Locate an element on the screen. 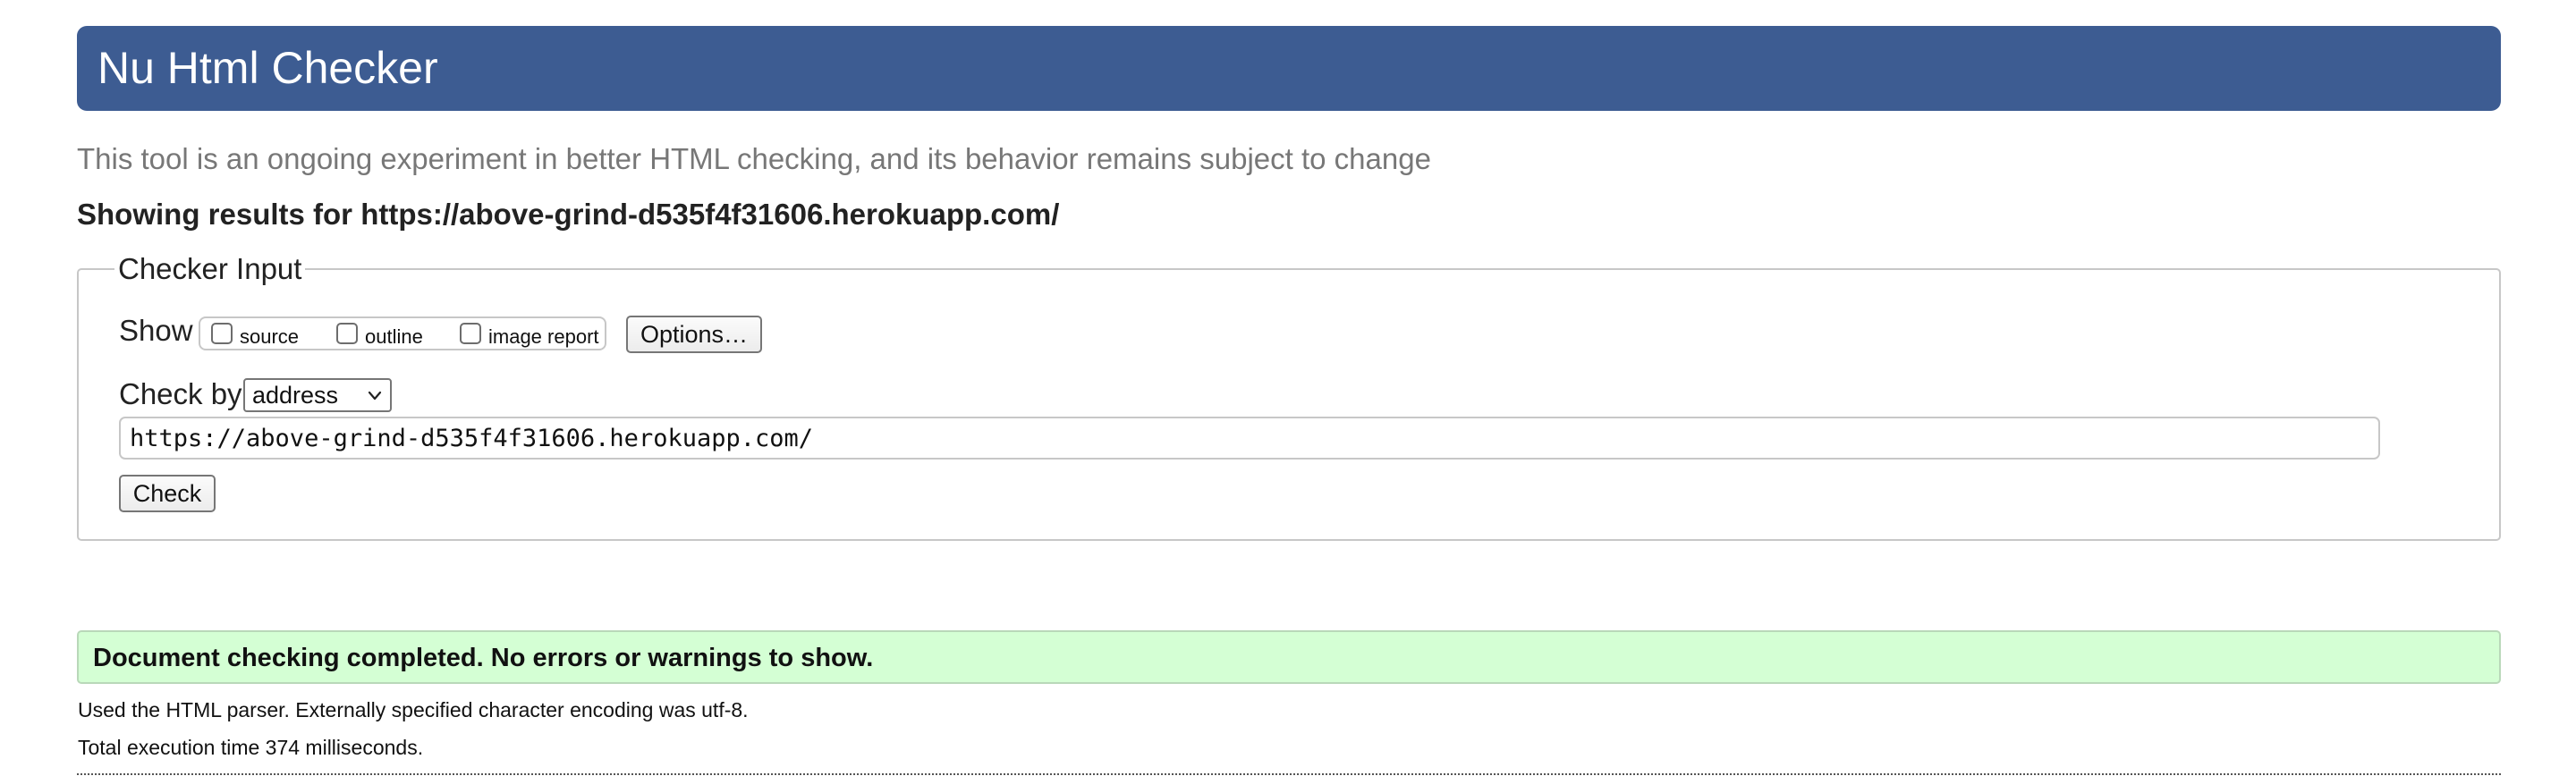  url-input is located at coordinates (1249, 439).